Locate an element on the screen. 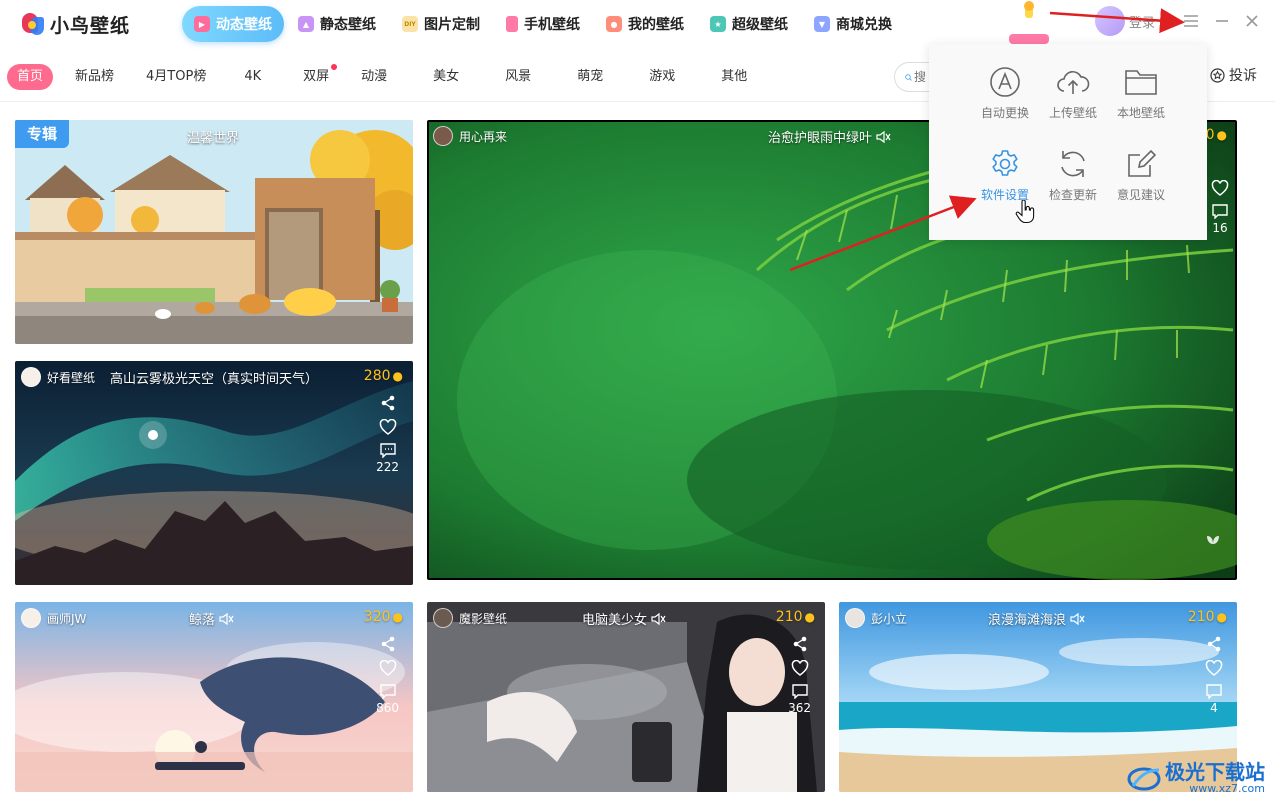  card-actions: 860 is located at coordinates (387, 675).